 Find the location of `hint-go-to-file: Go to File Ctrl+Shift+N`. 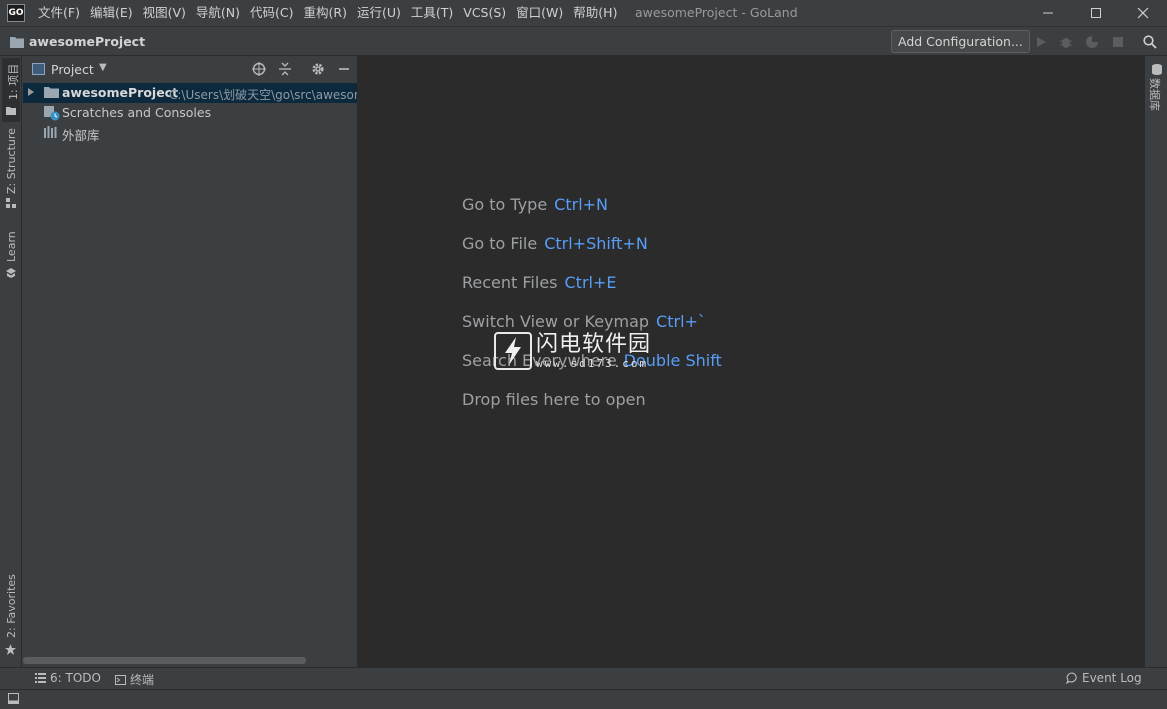

hint-go-to-file: Go to File Ctrl+Shift+N is located at coordinates (555, 243).